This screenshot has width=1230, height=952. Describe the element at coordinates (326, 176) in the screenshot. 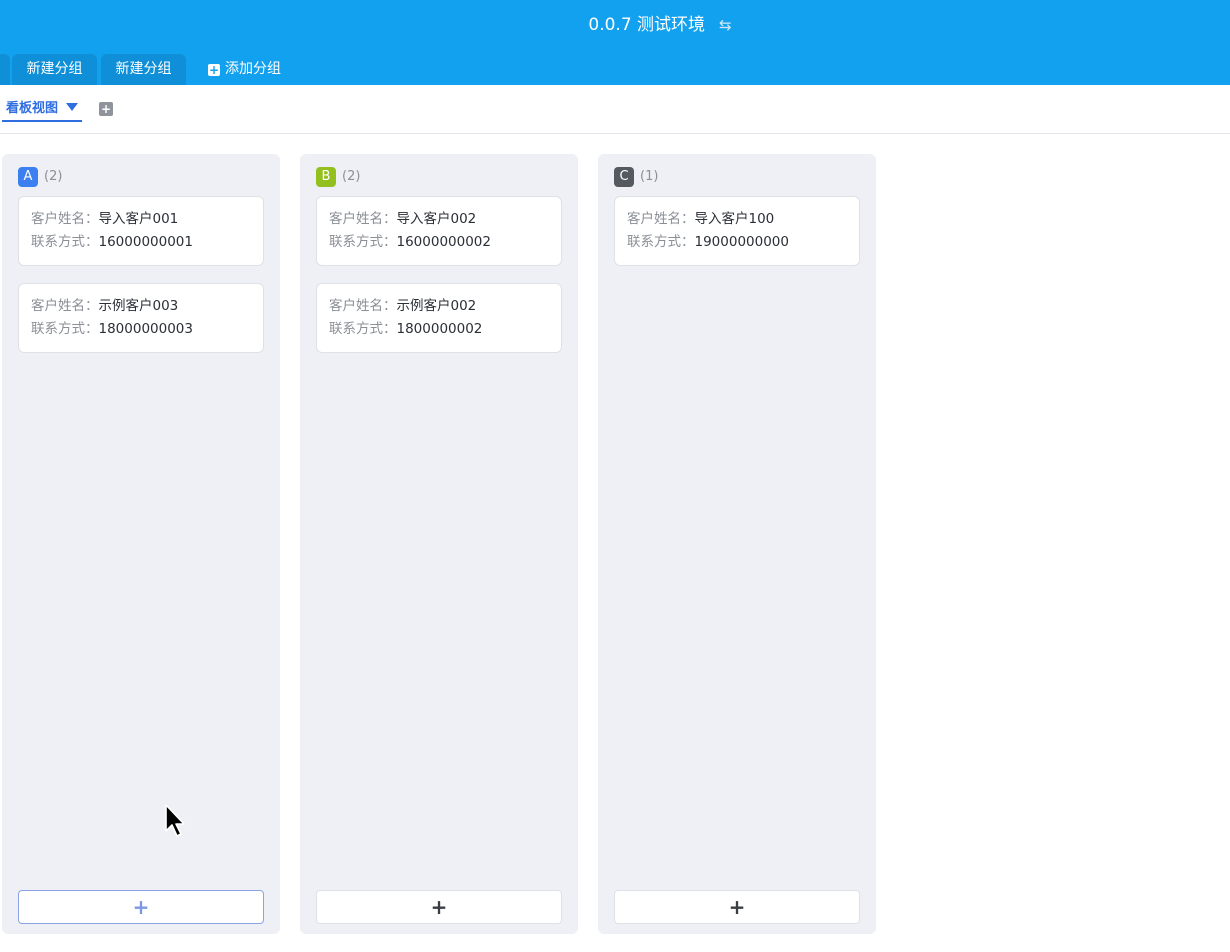

I see `column-badge: B` at that location.